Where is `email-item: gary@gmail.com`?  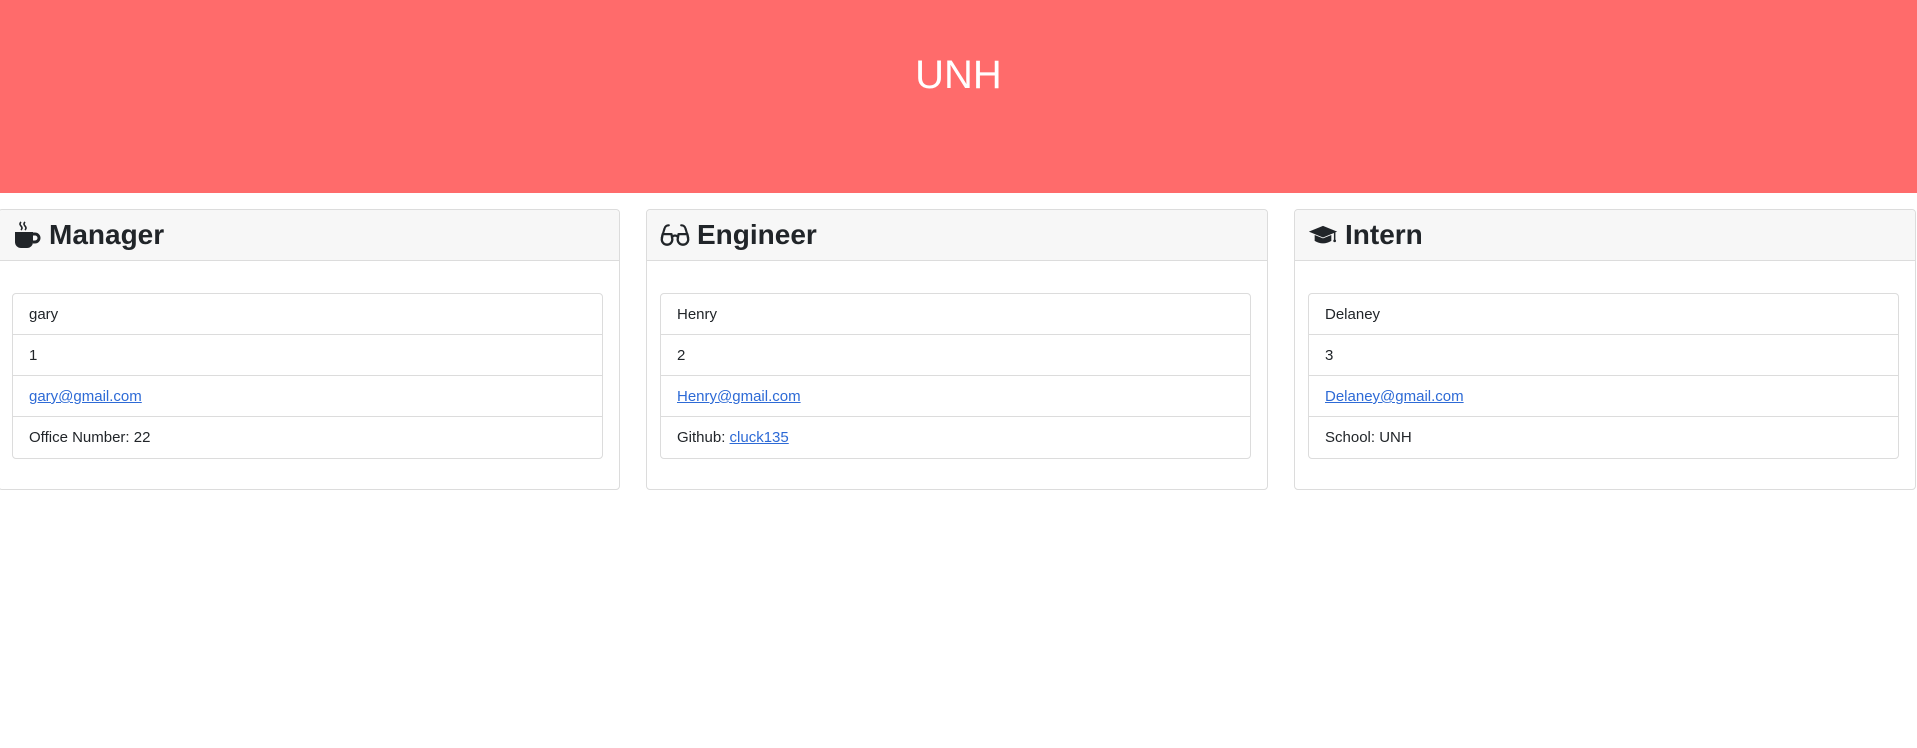 email-item: gary@gmail.com is located at coordinates (307, 396).